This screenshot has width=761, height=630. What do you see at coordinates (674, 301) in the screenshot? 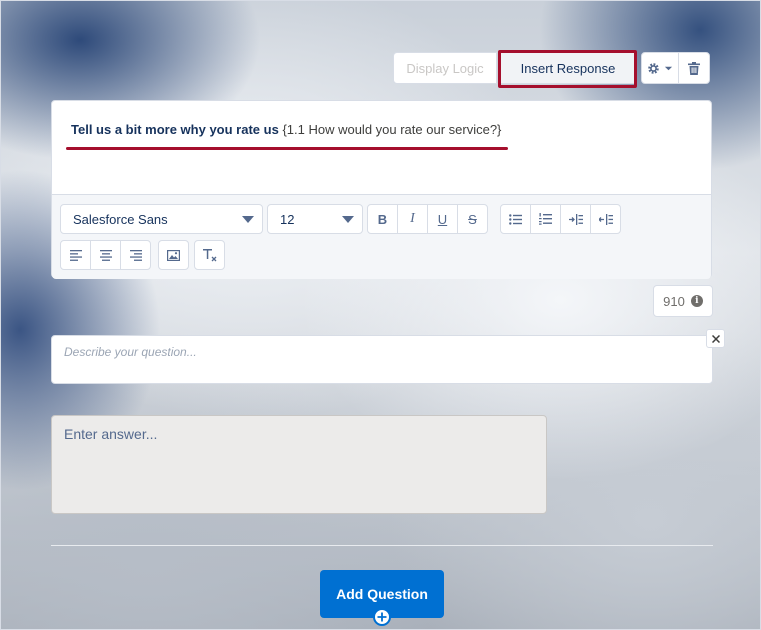
I see `character-count: 910` at bounding box center [674, 301].